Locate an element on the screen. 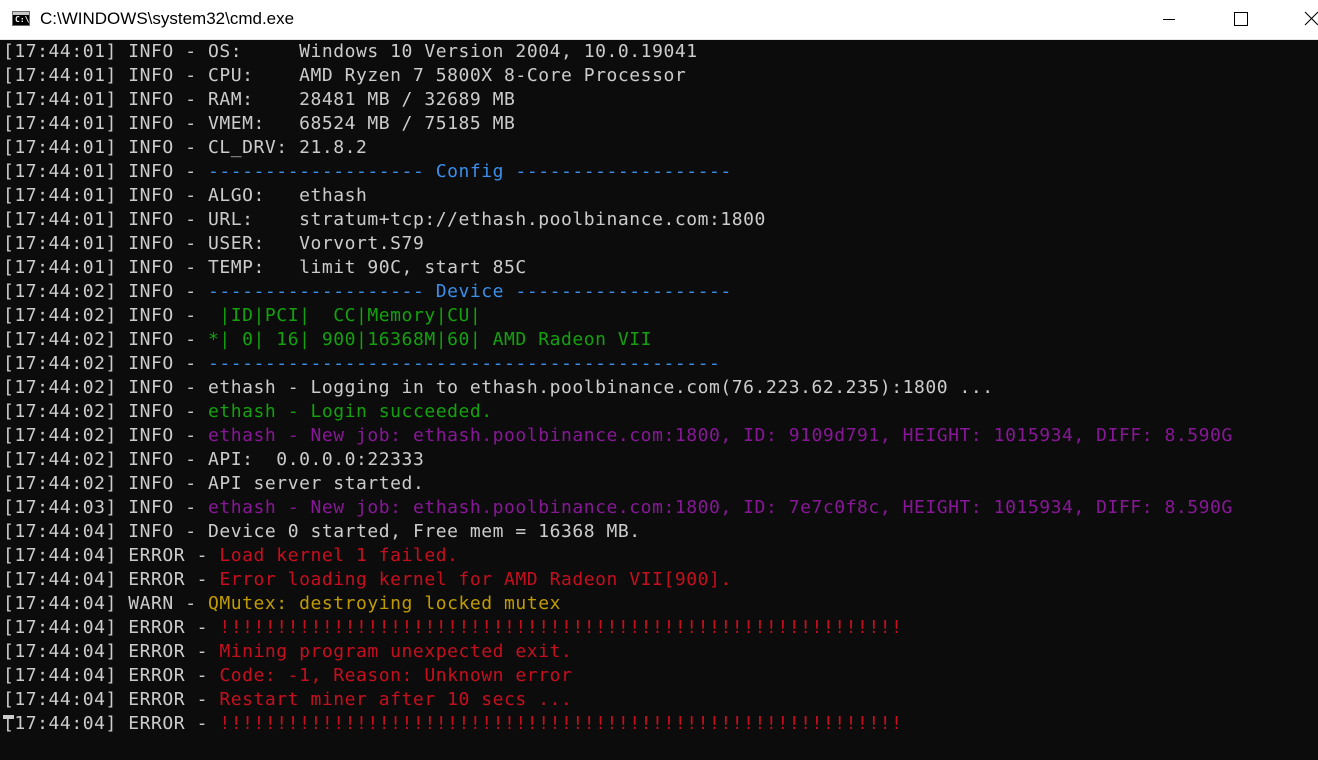 This screenshot has height=760, width=1318. maximize-button is located at coordinates (1241, 20).